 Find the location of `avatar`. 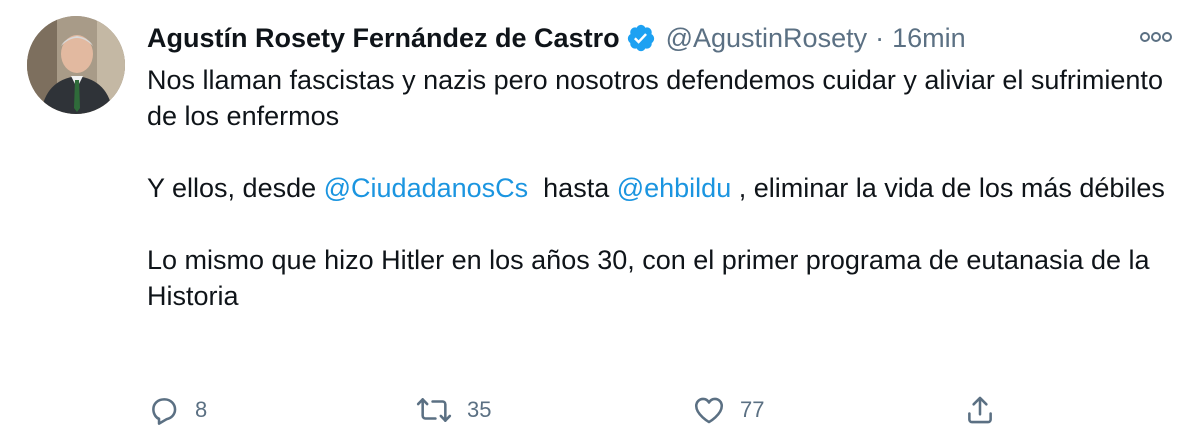

avatar is located at coordinates (76, 65).